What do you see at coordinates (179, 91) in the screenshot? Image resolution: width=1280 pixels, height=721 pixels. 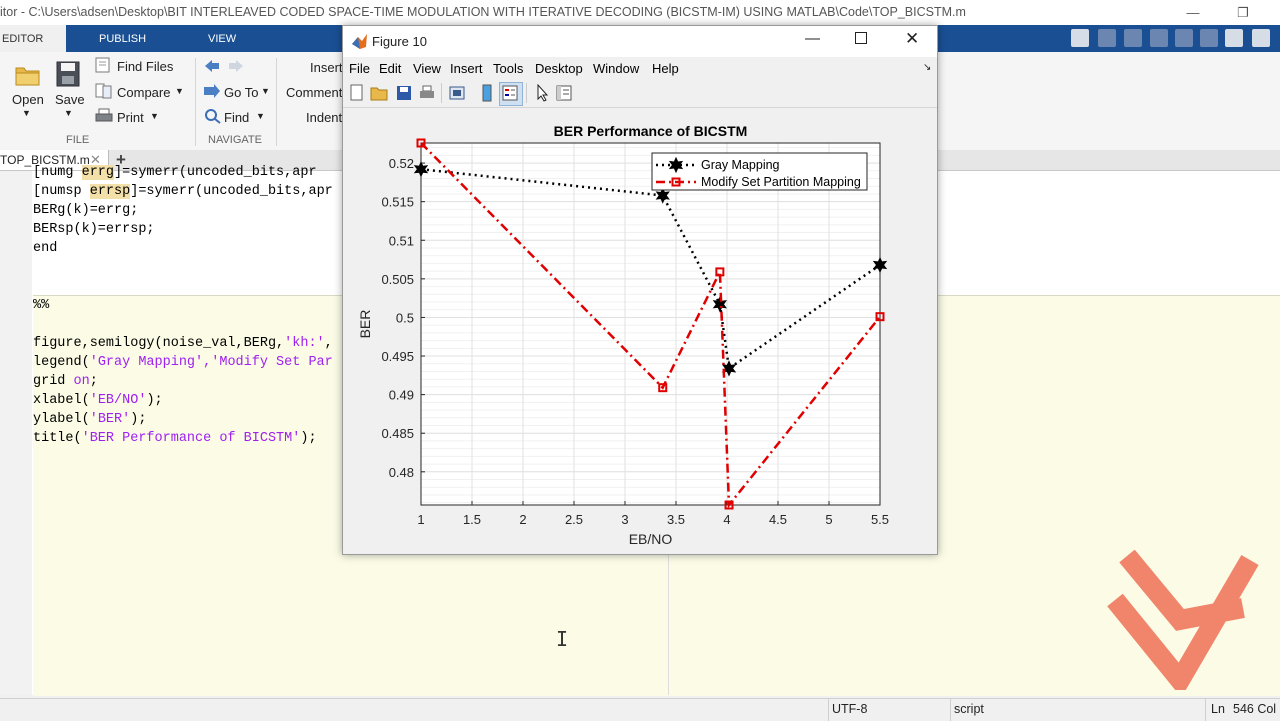 I see `compare-dropdown-icon: ▼` at bounding box center [179, 91].